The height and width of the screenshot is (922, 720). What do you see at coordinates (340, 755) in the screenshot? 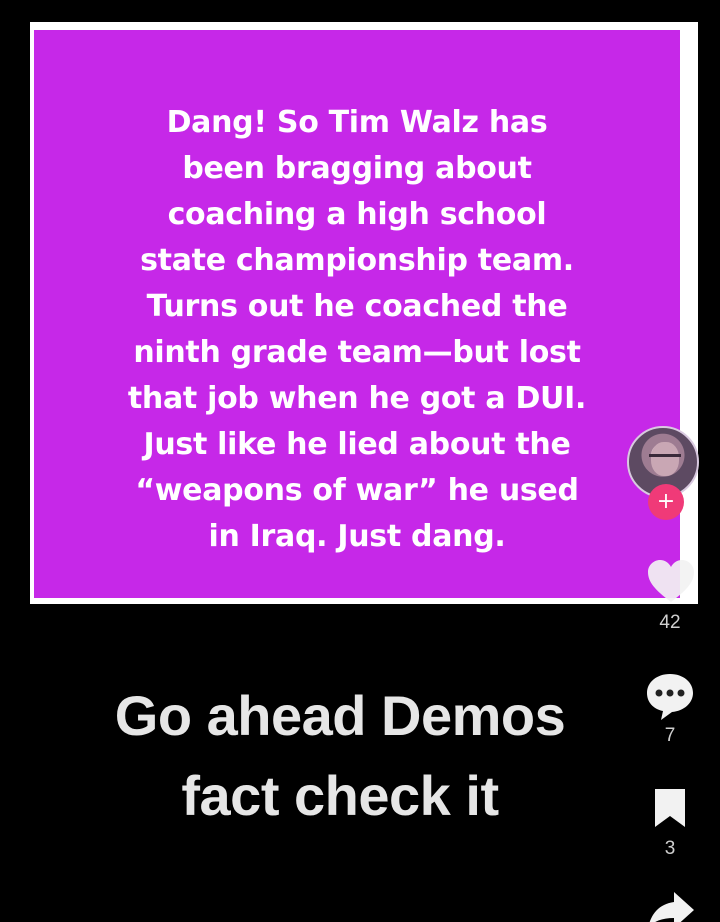
I see `video-caption: Go ahead Demos fact check it` at bounding box center [340, 755].